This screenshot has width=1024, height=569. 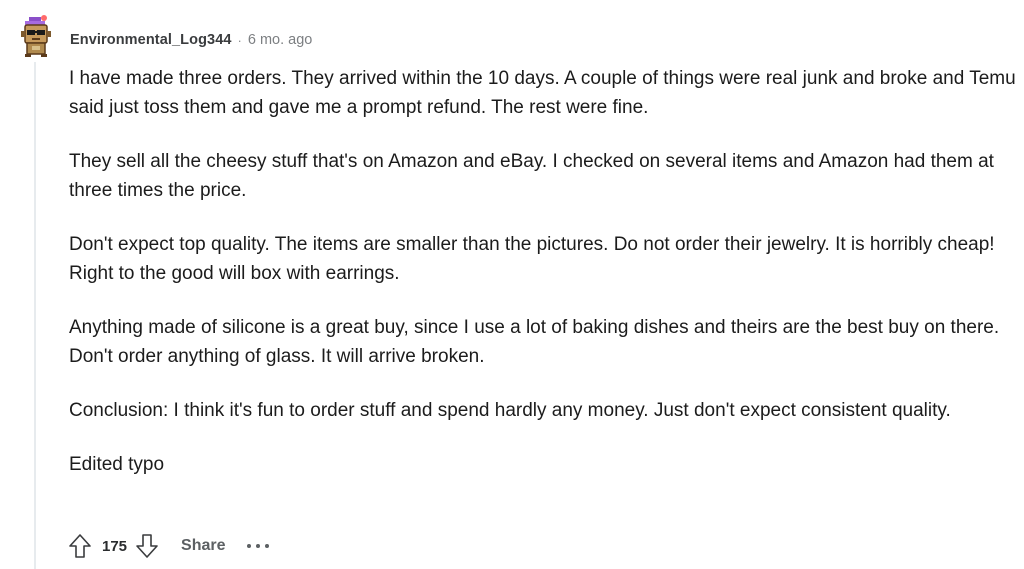 What do you see at coordinates (151, 40) in the screenshot?
I see `username: Environmental_Log344` at bounding box center [151, 40].